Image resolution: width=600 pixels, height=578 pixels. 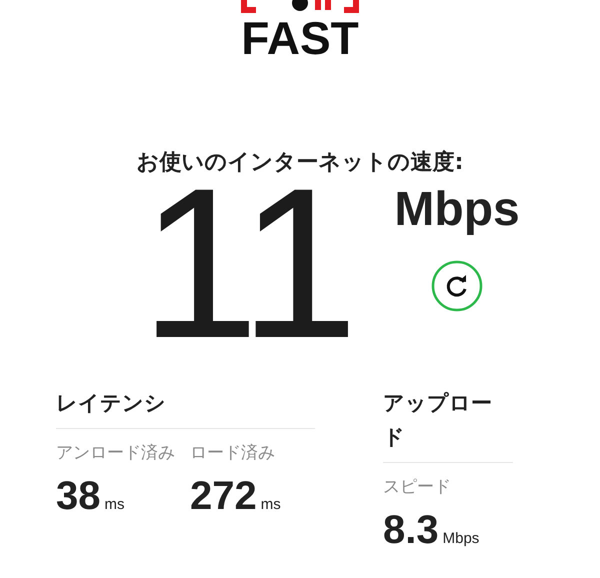 What do you see at coordinates (300, 7) in the screenshot?
I see `logo-icon` at bounding box center [300, 7].